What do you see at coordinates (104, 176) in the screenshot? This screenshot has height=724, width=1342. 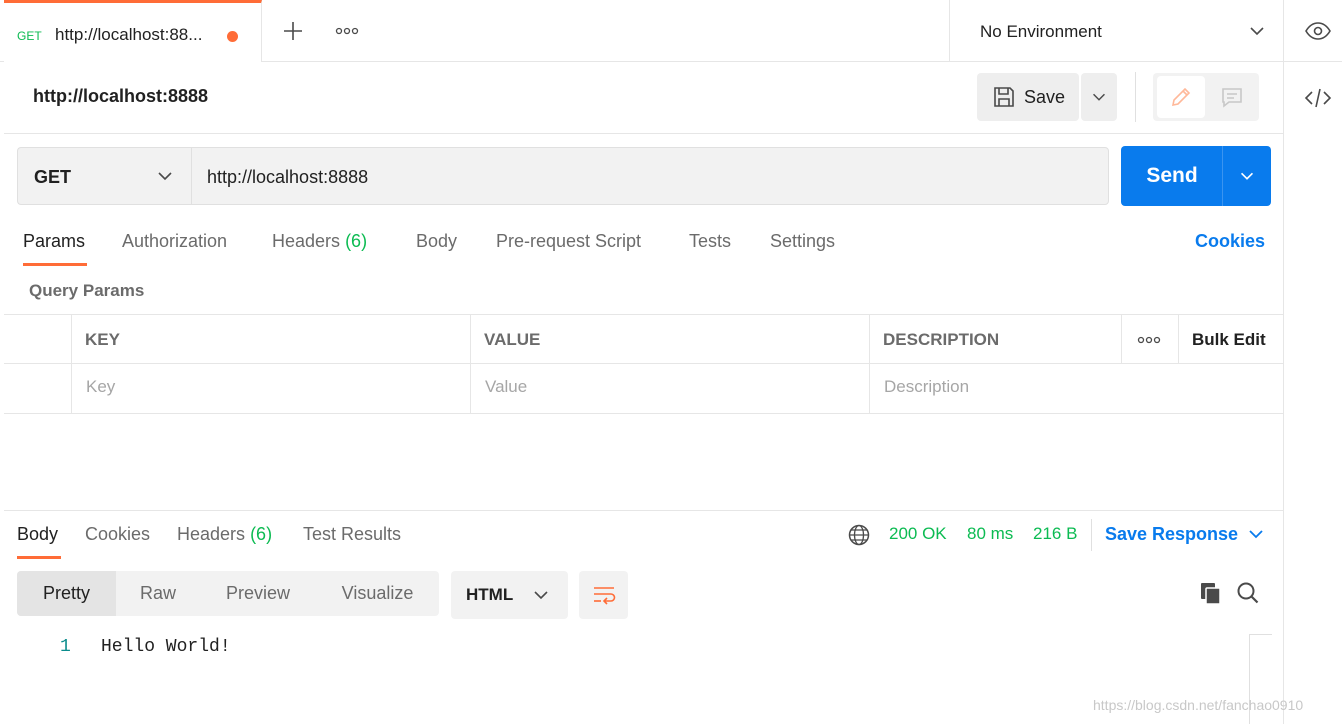 I see `method-select: GET` at bounding box center [104, 176].